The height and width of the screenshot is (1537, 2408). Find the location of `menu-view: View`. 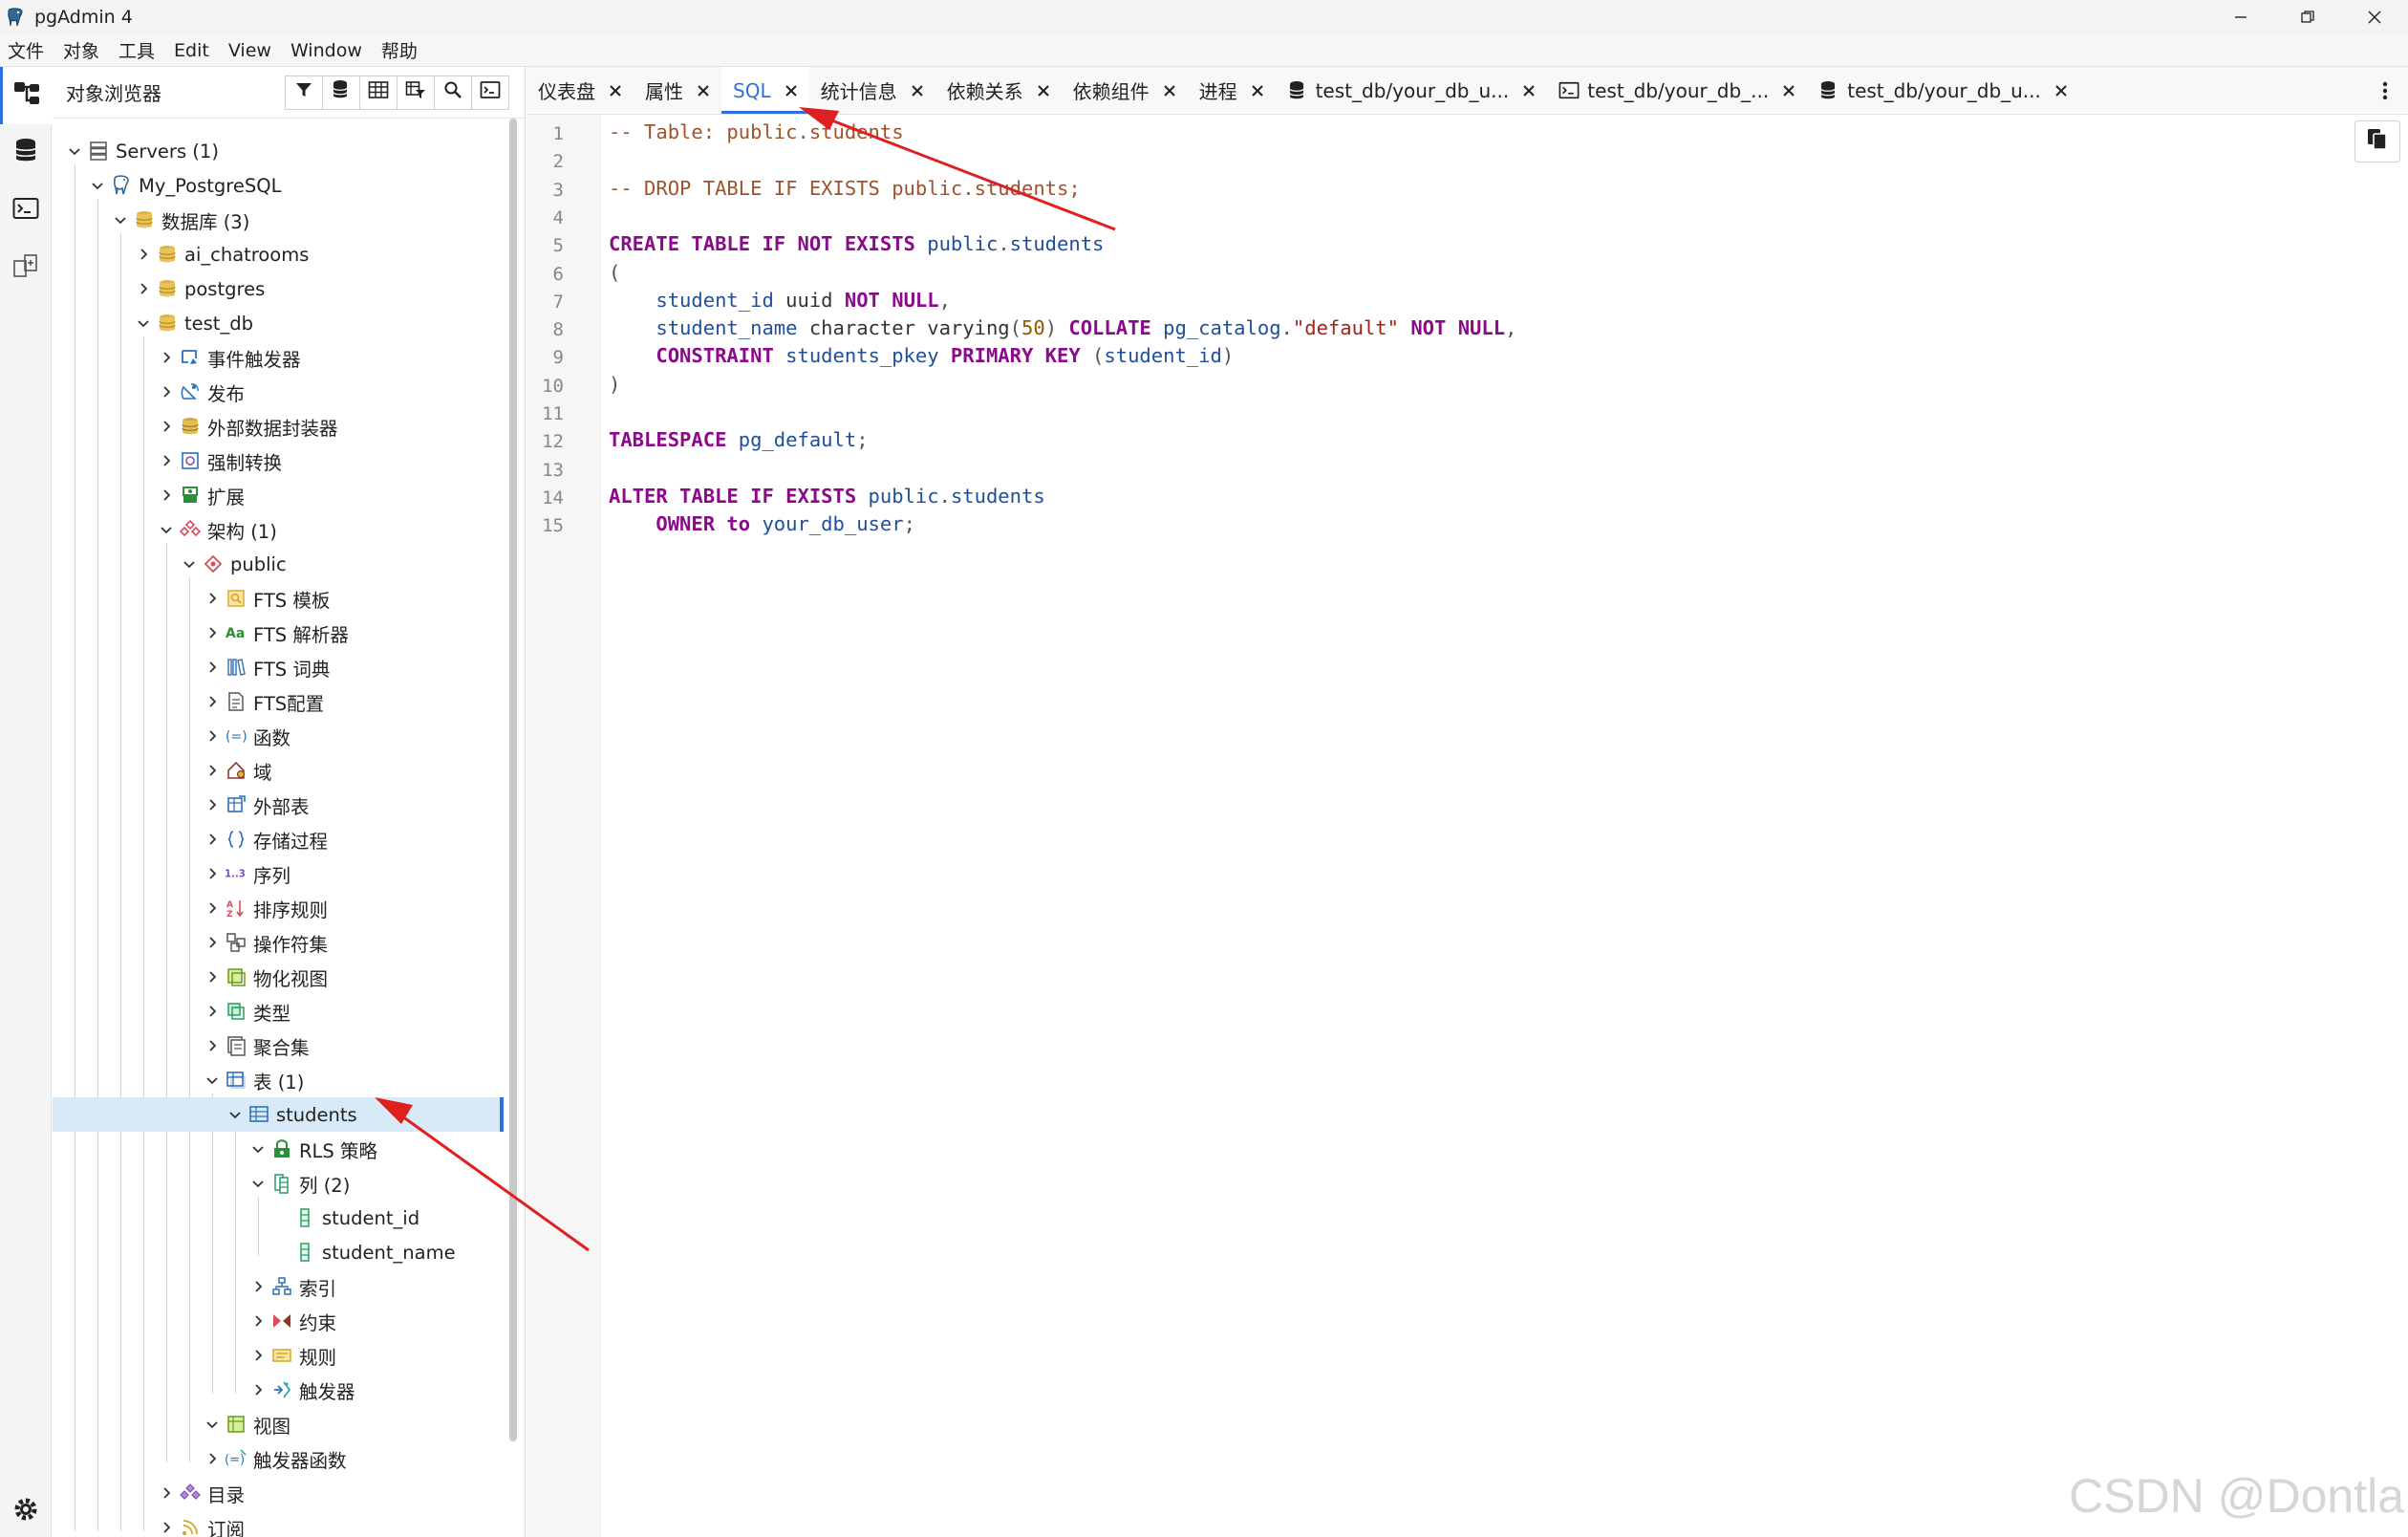

menu-view: View is located at coordinates (250, 50).